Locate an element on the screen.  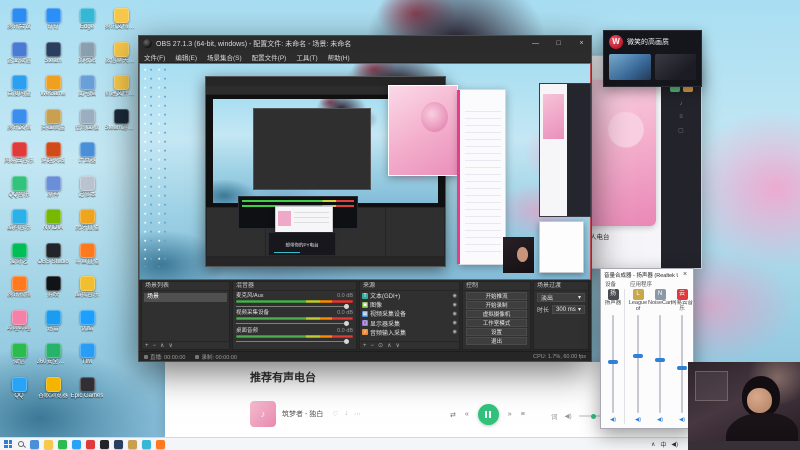
tray-icon: 中 is located at coordinates (663, 444).